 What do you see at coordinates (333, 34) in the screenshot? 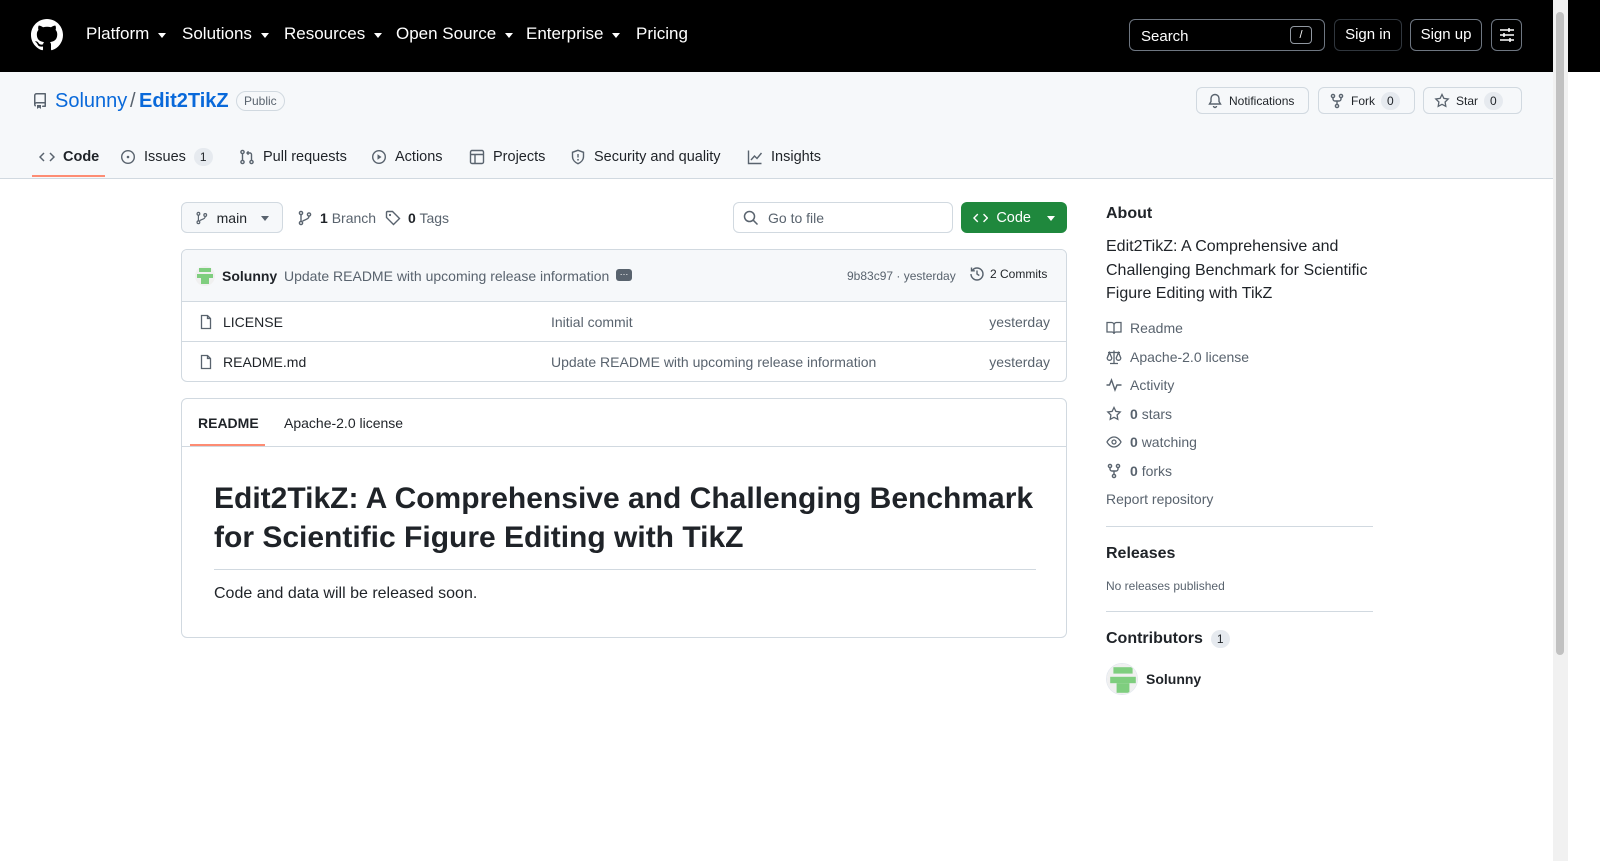
I see `nav-resources: Resources` at bounding box center [333, 34].